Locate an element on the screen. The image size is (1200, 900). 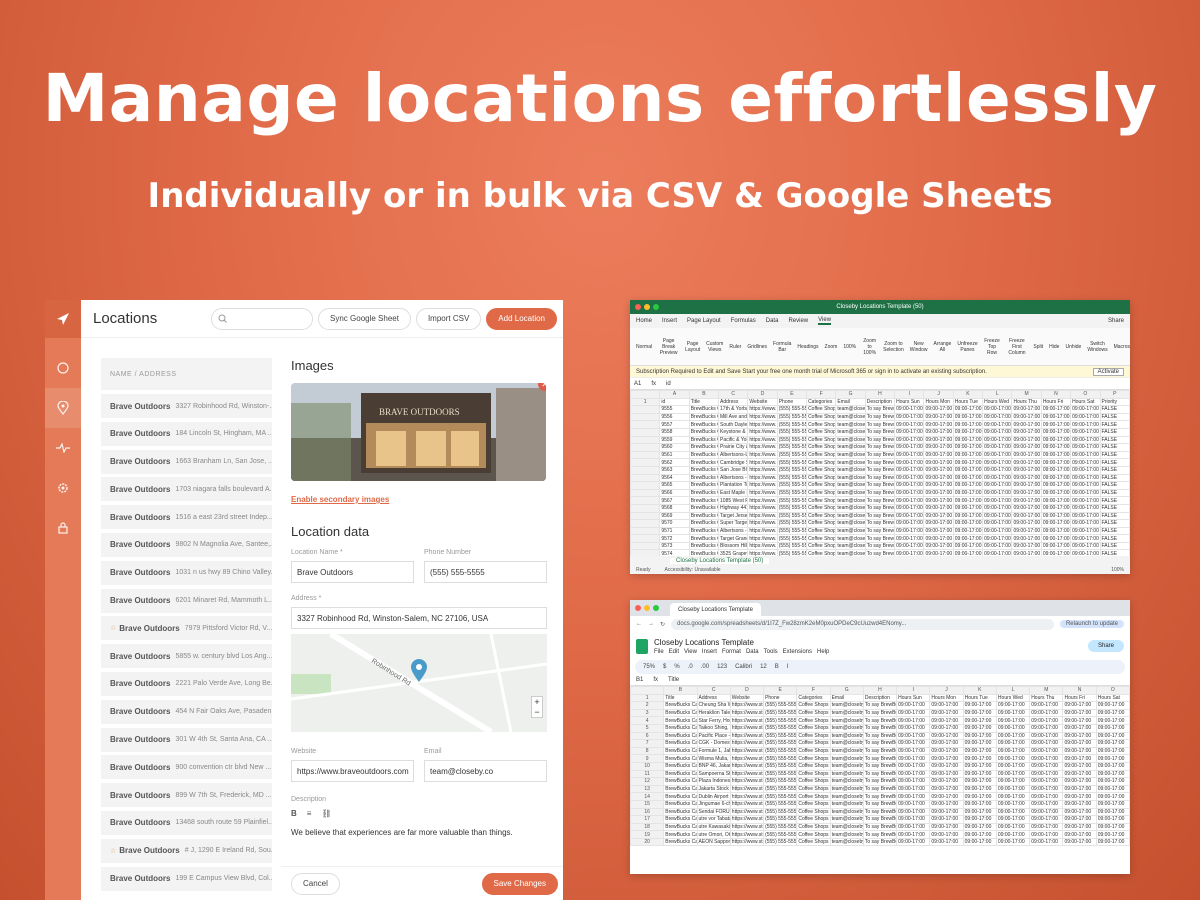
table-cell: team@close is located at coordinates (850, 447).